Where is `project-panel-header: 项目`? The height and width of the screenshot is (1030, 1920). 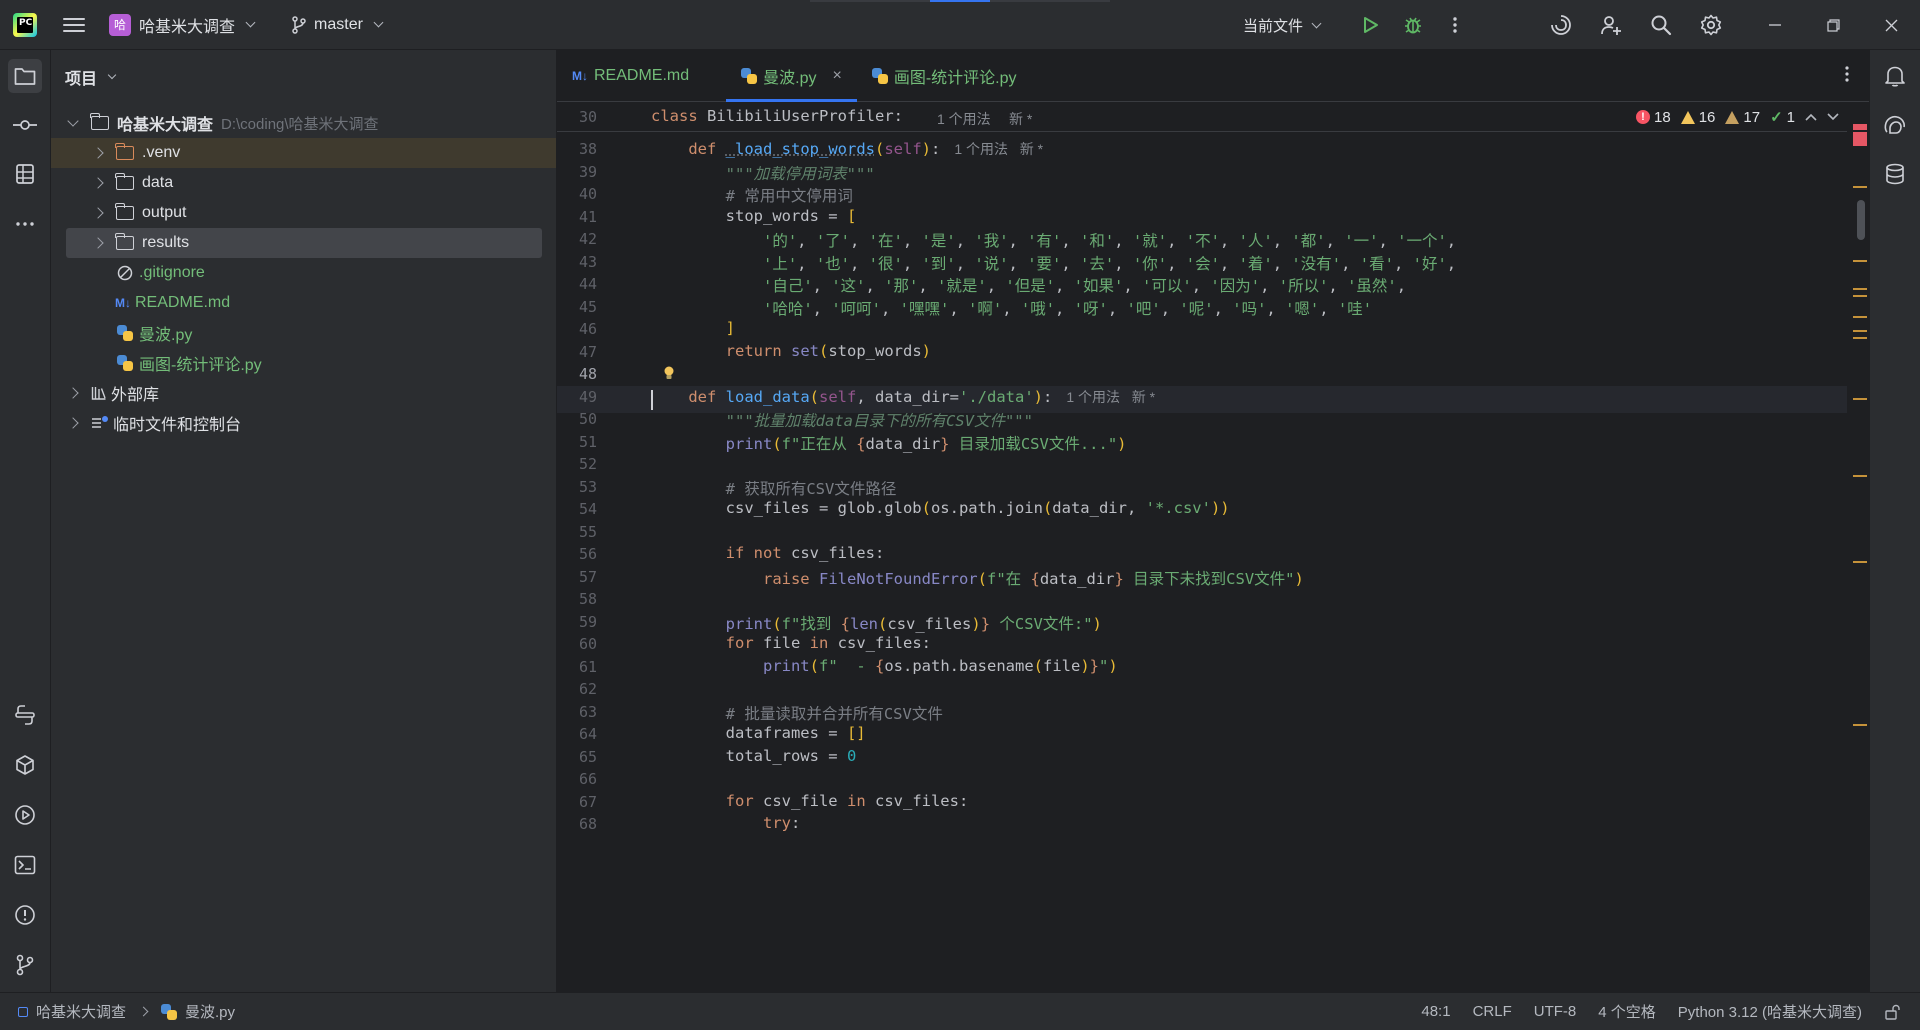 project-panel-header: 项目 is located at coordinates (303, 77).